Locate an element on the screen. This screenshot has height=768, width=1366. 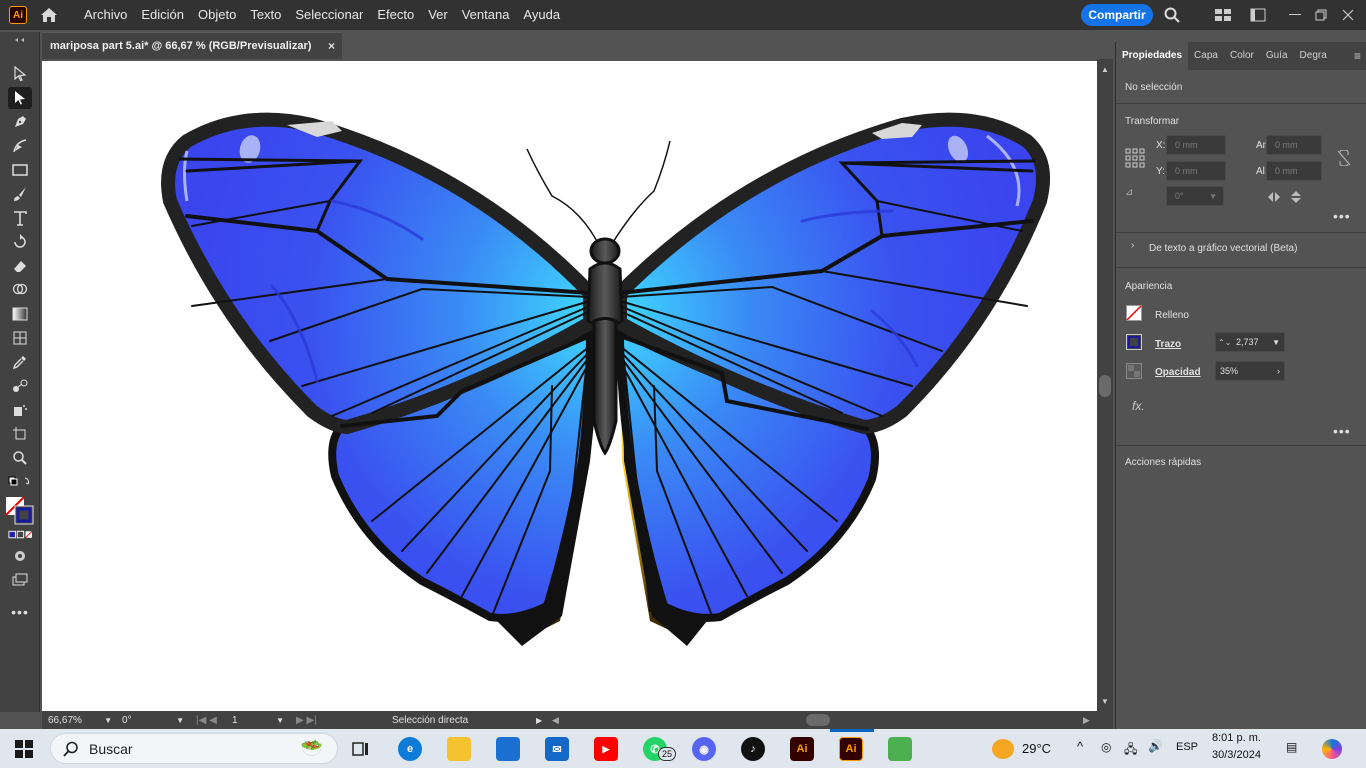
minimize-icon is located at coordinates (1295, 15).